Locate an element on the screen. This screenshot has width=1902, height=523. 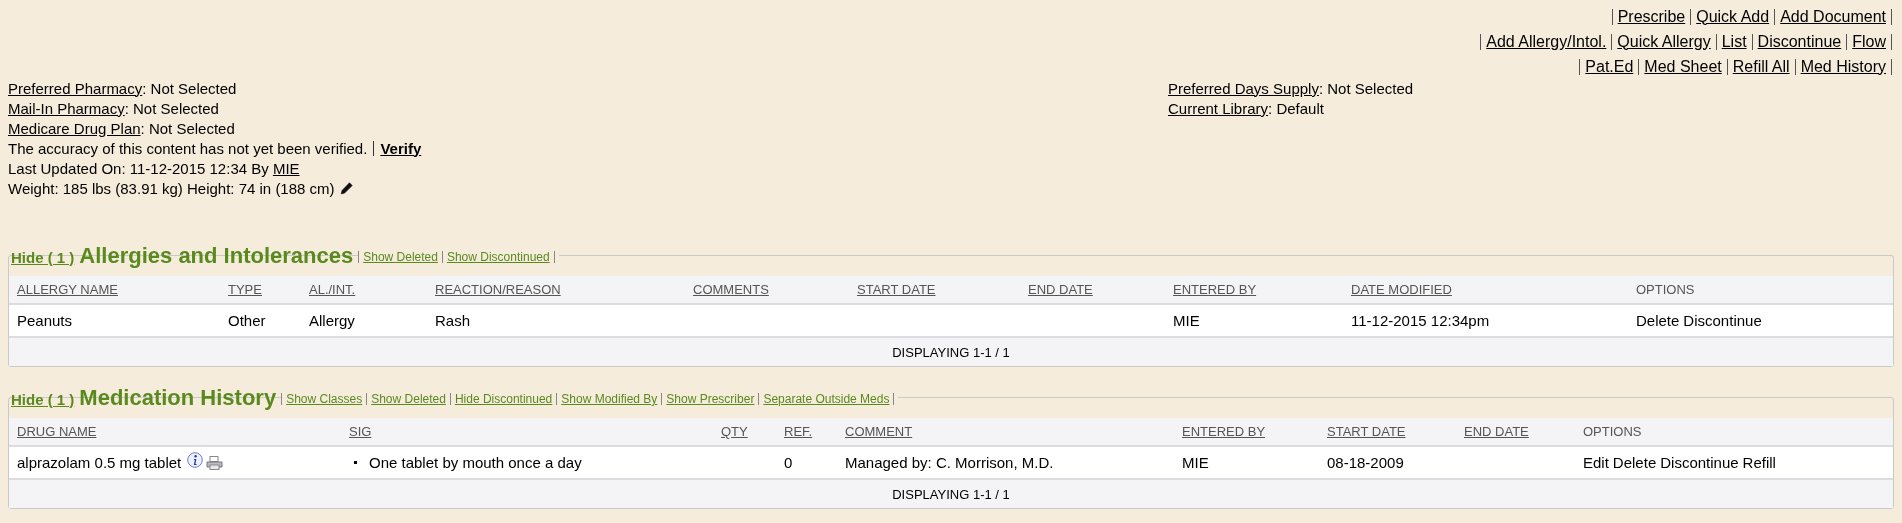
filter-link: Separate Outside Meds is located at coordinates (826, 399).